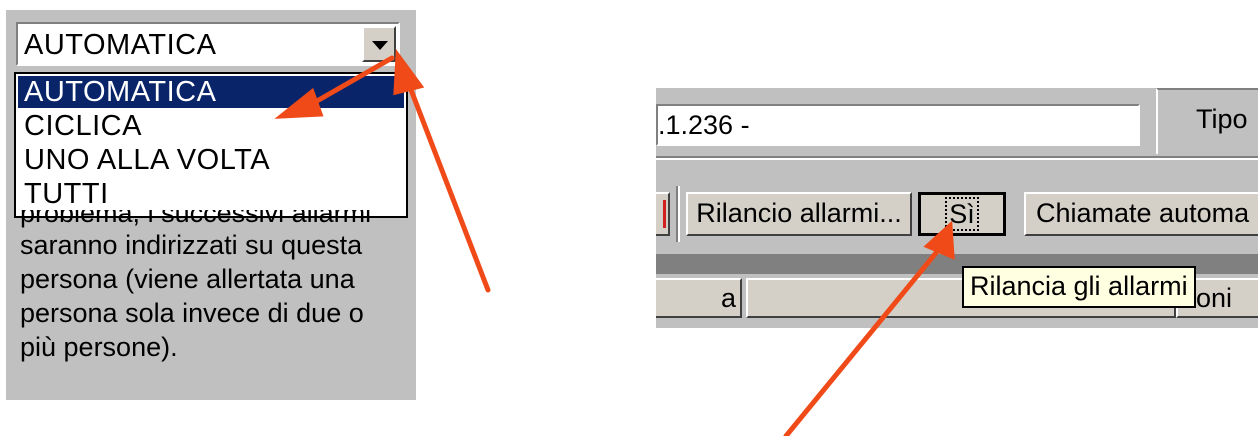 The width and height of the screenshot is (1258, 436). What do you see at coordinates (211, 160) in the screenshot?
I see `dropdown-option-uno-alla-volta: UNO ALLA VOLTA` at bounding box center [211, 160].